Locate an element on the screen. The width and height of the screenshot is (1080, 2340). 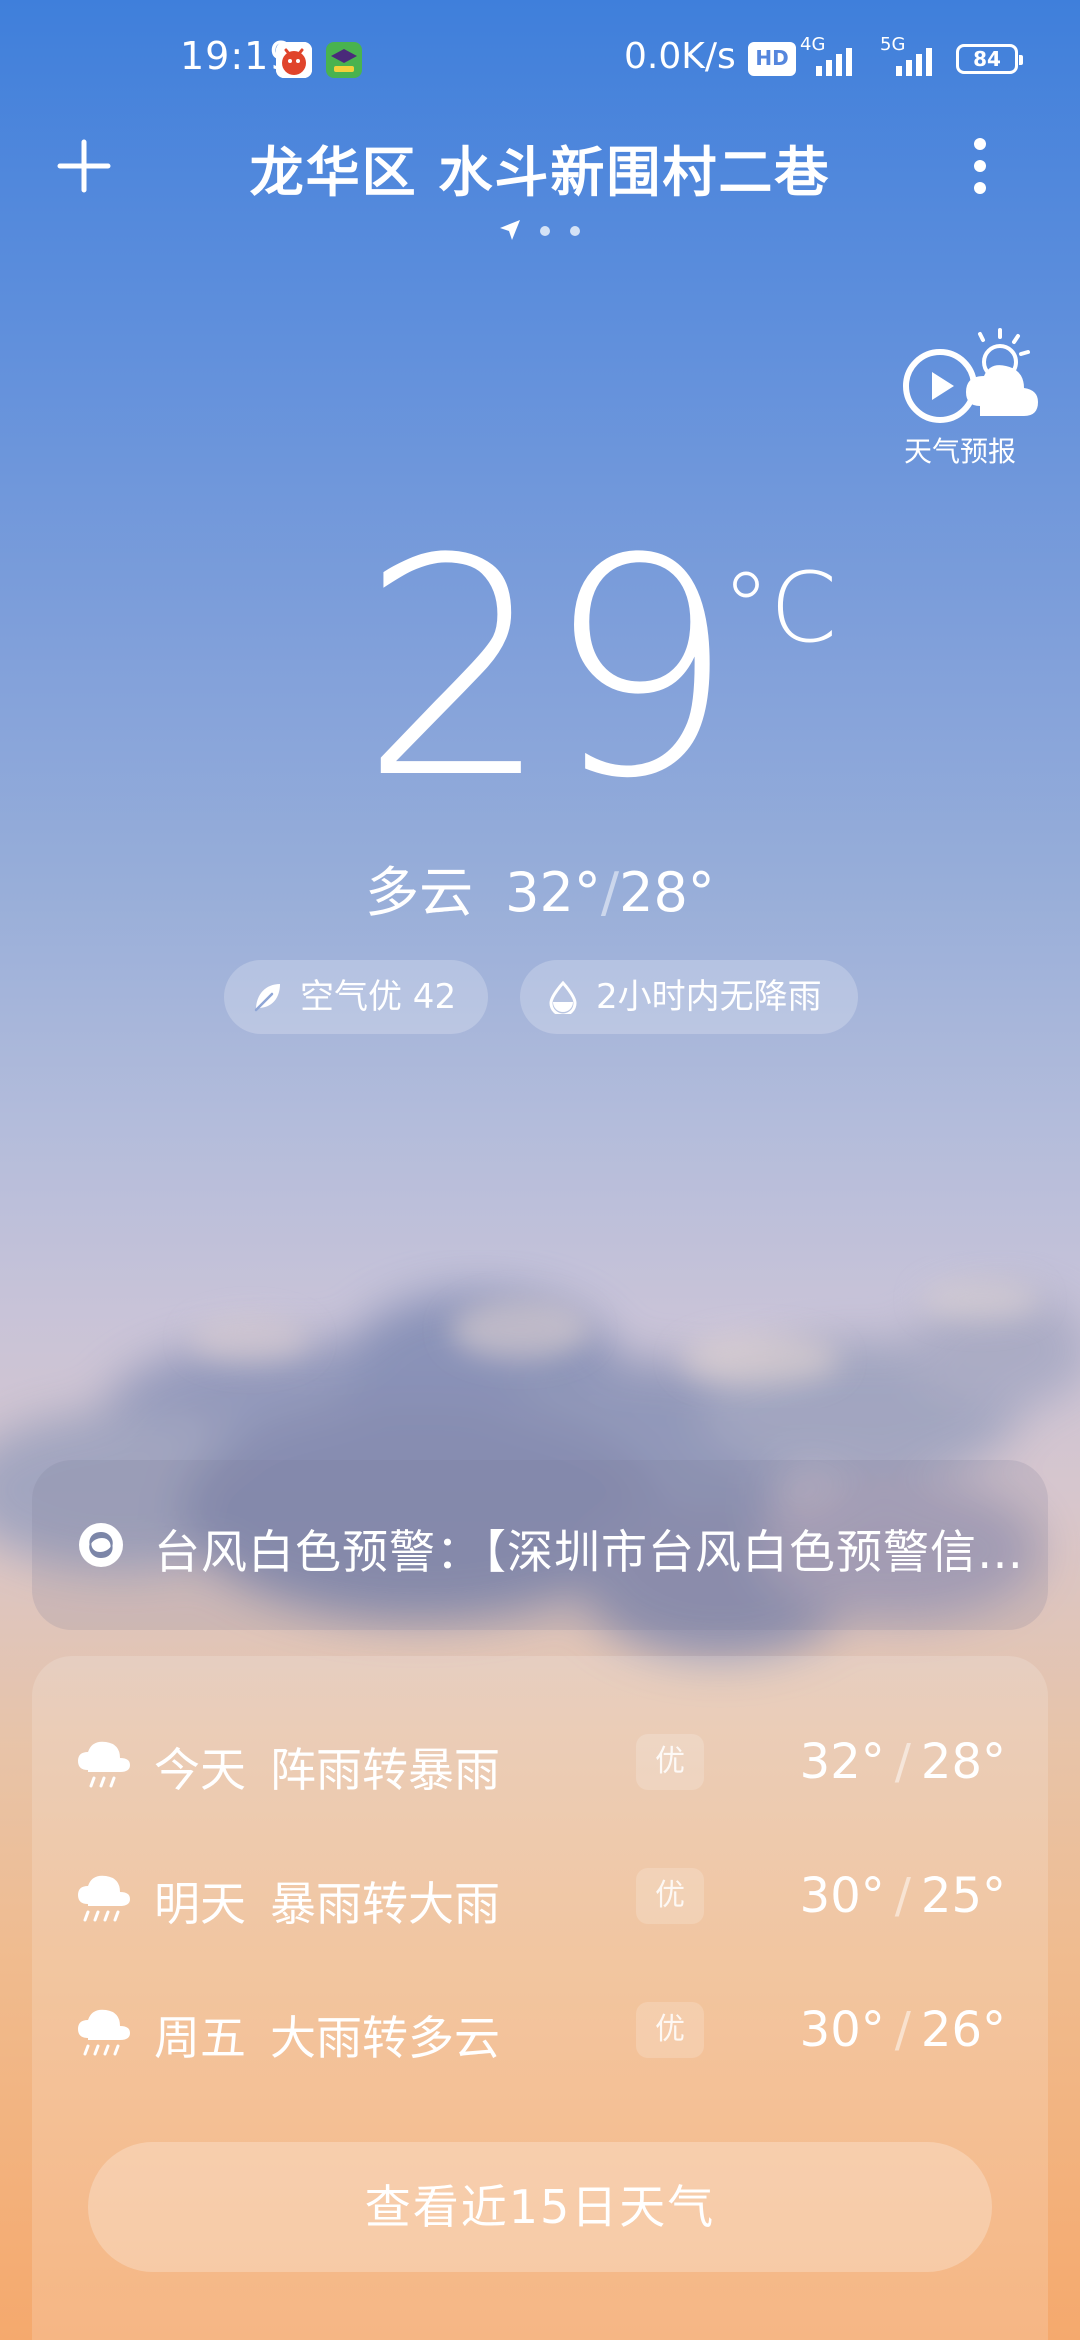
day-high: 32° is located at coordinates (842, 1762).